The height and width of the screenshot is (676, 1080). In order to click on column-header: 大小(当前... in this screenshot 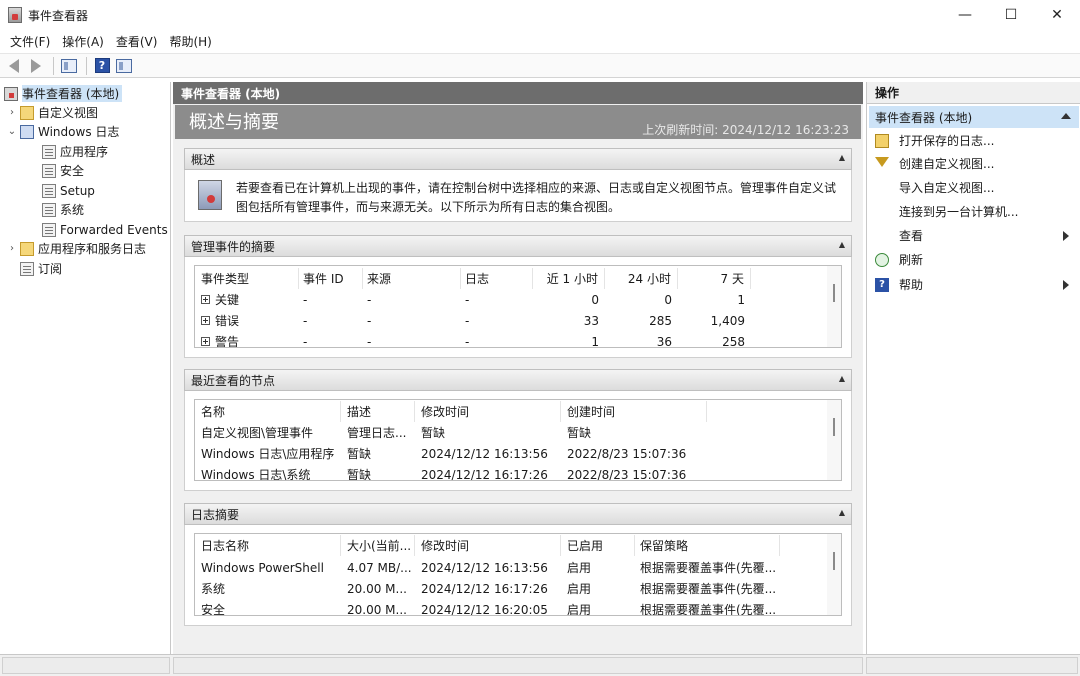, I will do `click(381, 545)`.